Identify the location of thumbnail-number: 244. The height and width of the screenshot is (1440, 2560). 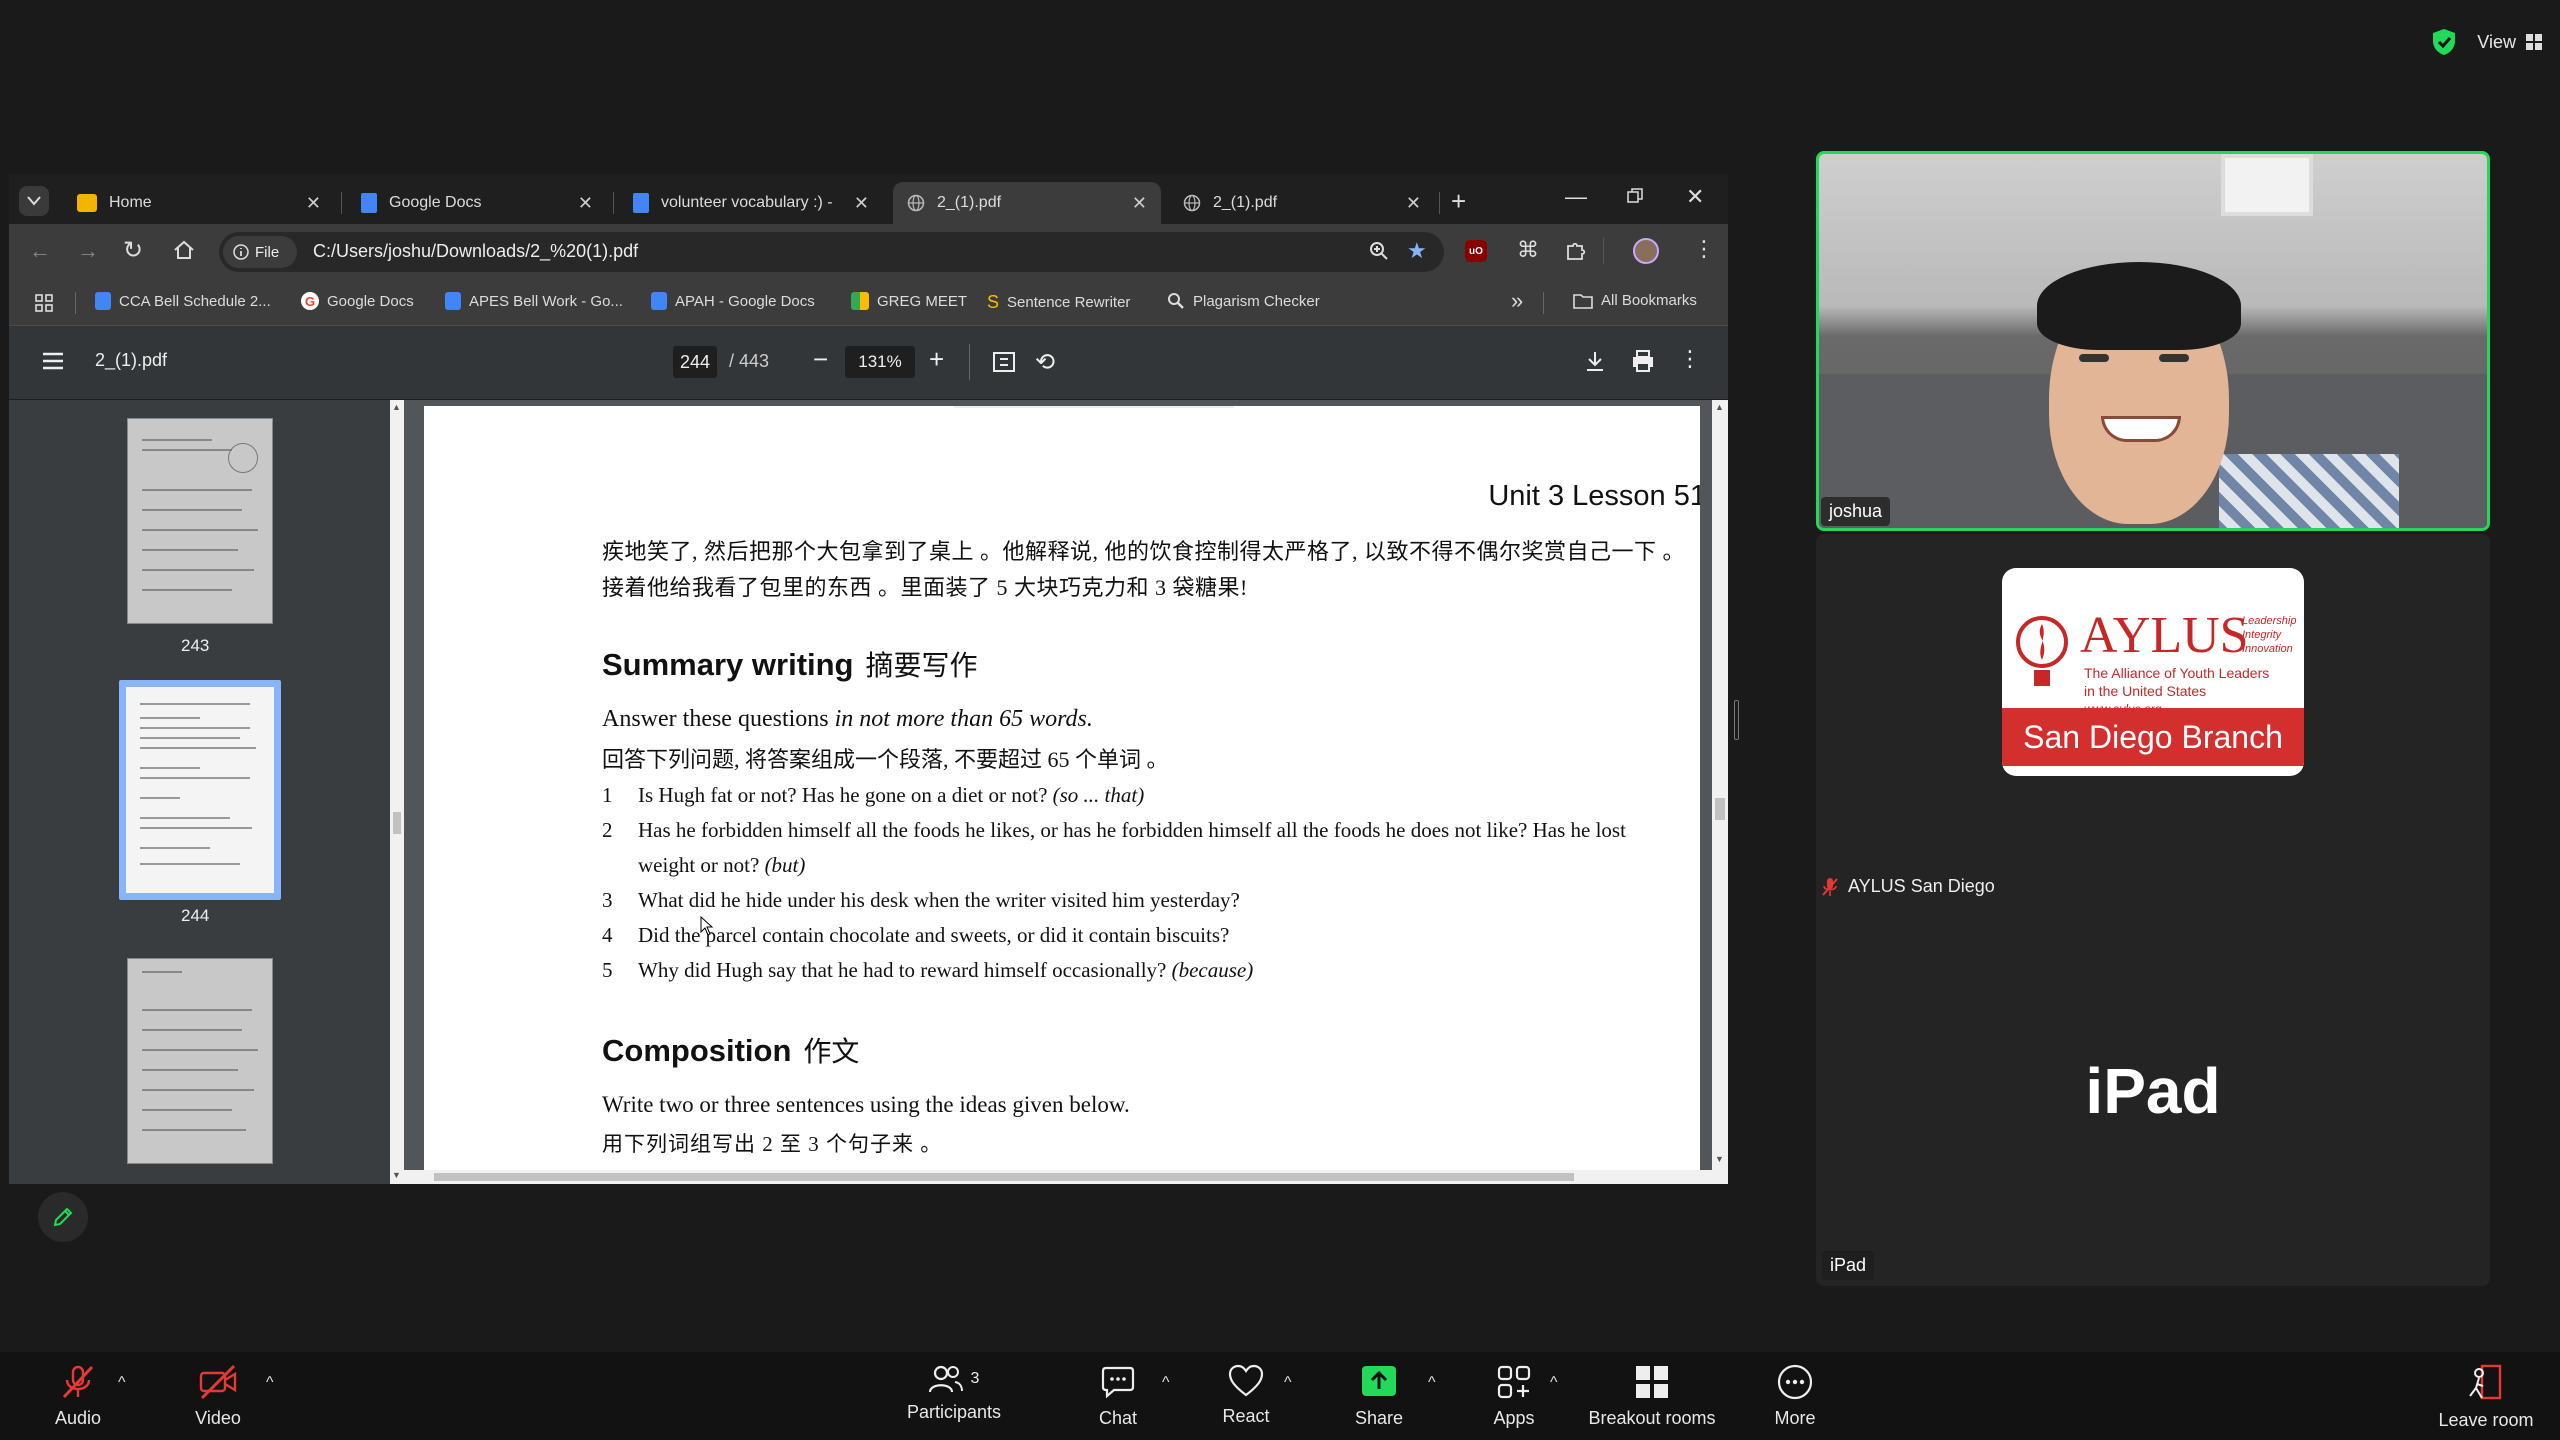
(195, 915).